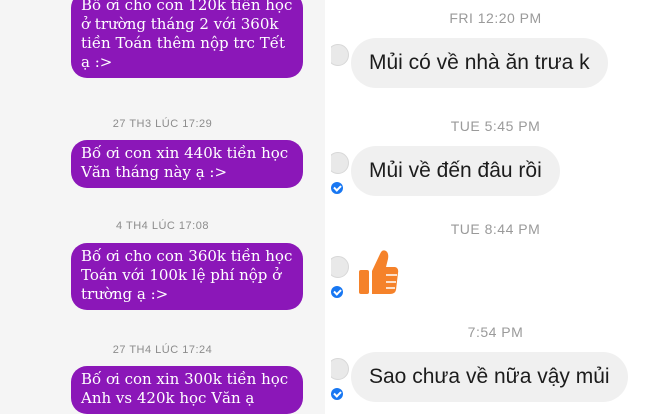  Describe the element at coordinates (125, 294) in the screenshot. I see `message-line: trường ạ :>` at that location.